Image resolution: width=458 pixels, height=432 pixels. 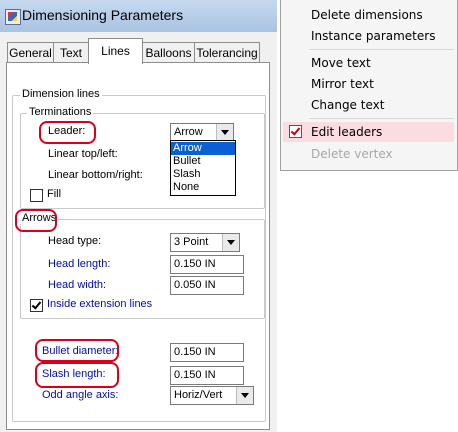 What do you see at coordinates (115, 51) in the screenshot?
I see `tab-lines: Lines` at bounding box center [115, 51].